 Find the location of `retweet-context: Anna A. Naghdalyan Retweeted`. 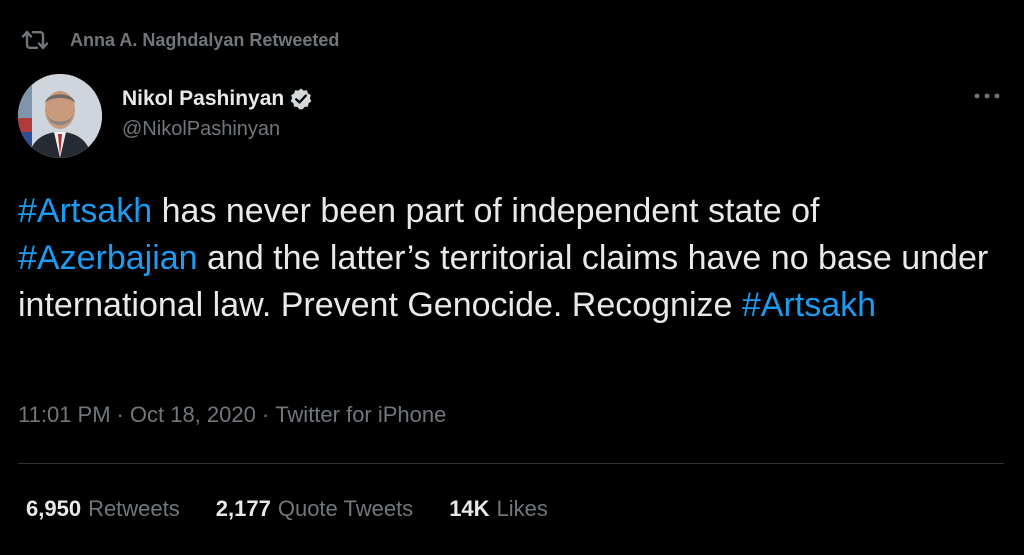

retweet-context: Anna A. Naghdalyan Retweeted is located at coordinates (180, 40).